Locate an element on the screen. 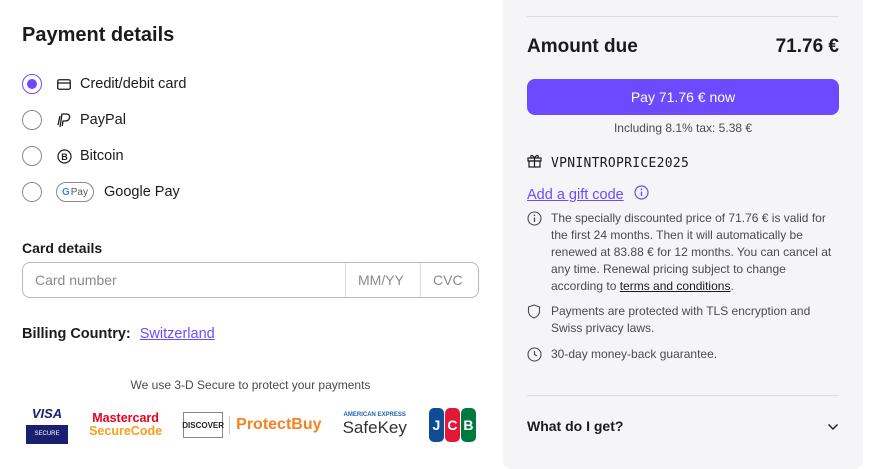  mastercard-securecode-logo: Mastercard SecureCode is located at coordinates (125, 425).